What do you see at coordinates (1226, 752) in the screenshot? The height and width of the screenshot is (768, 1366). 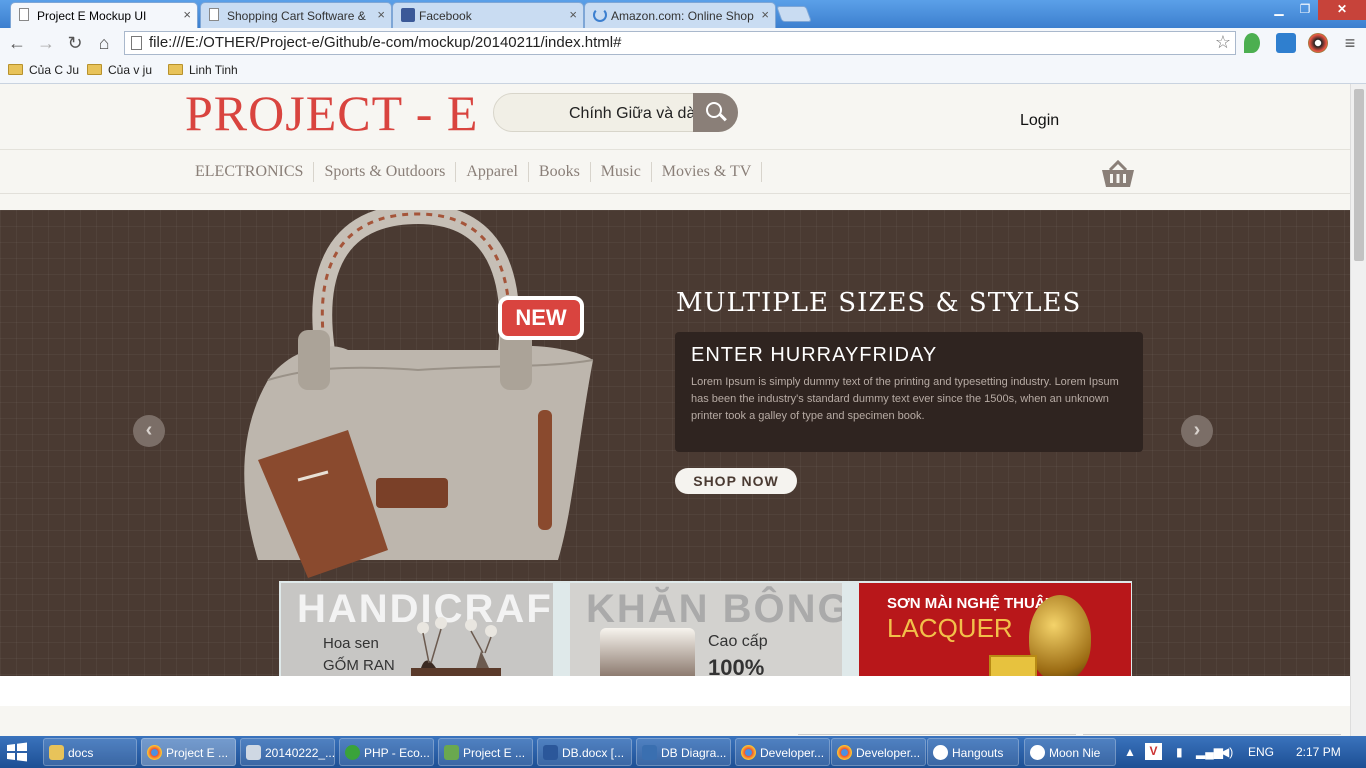 I see `volume-icon: ◀)` at bounding box center [1226, 752].